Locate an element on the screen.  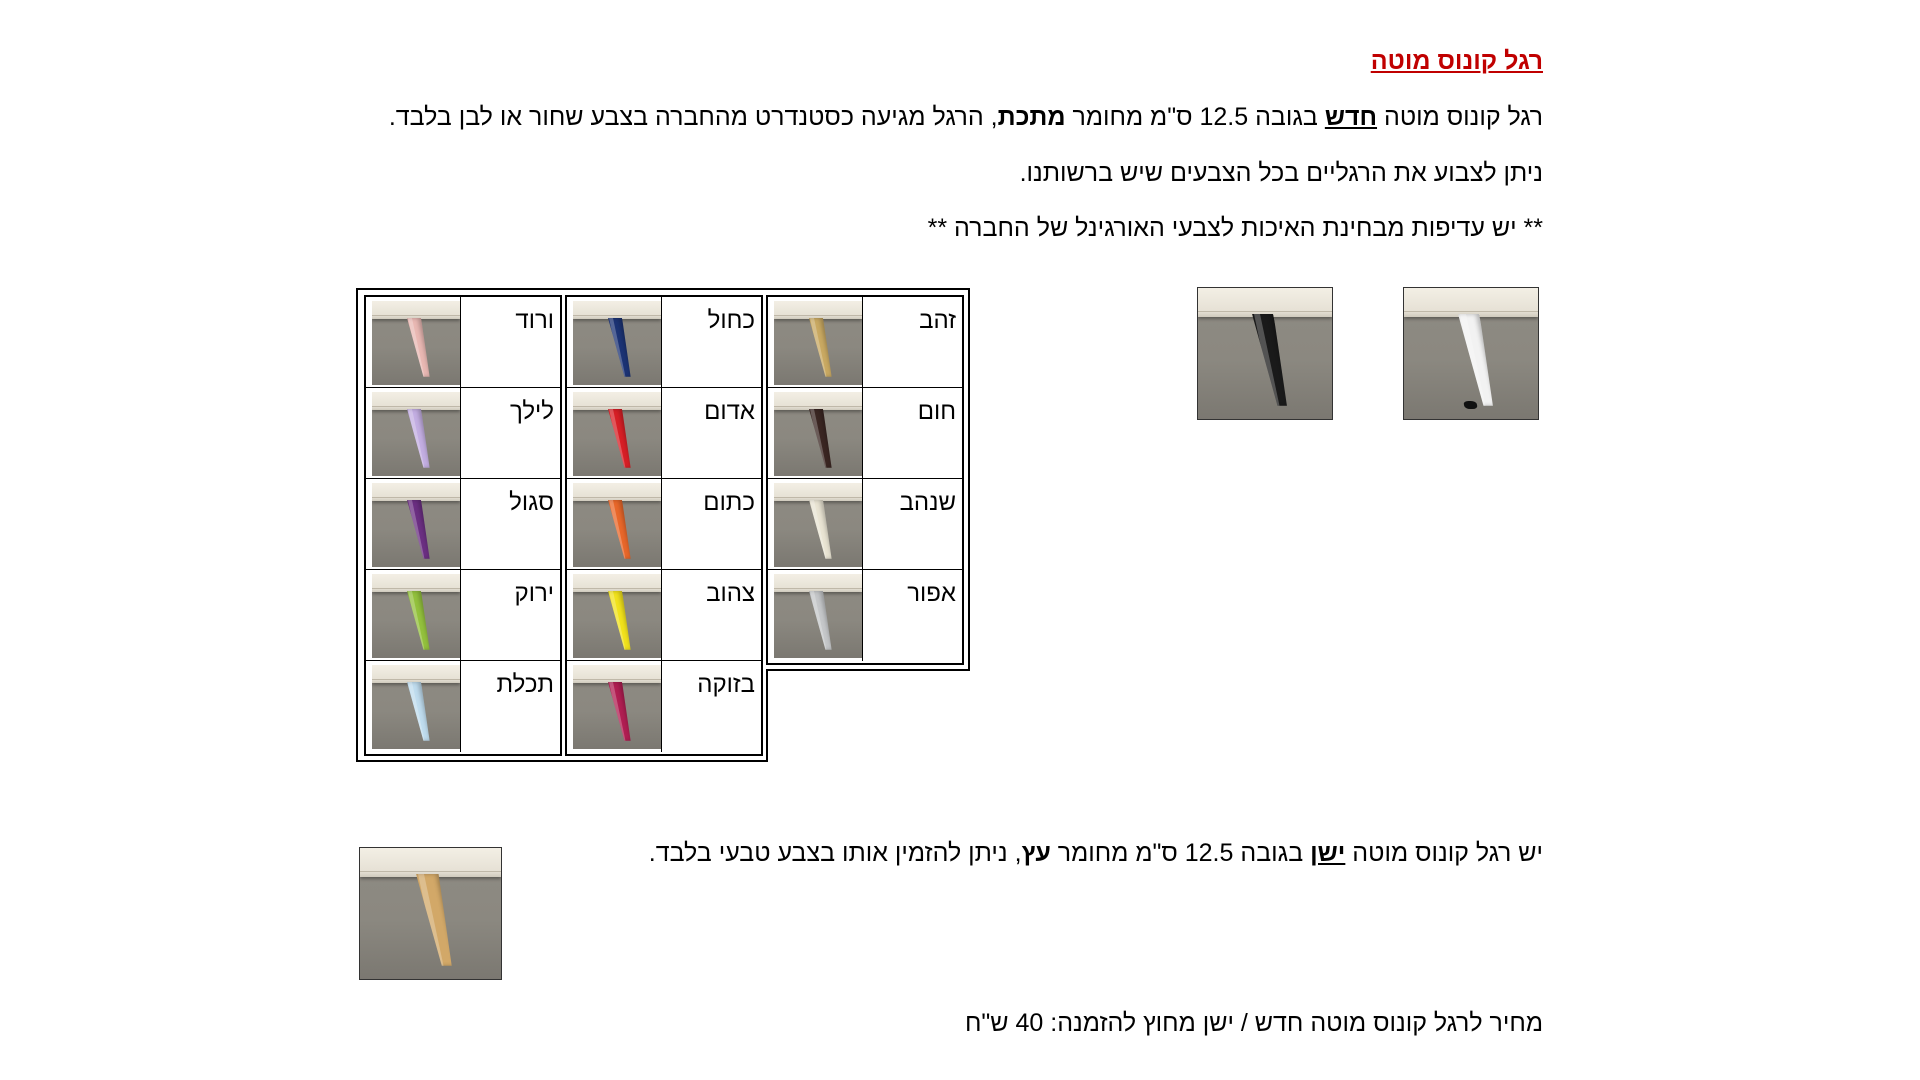
color-swatch-cell: תכלת is located at coordinates (462, 706).